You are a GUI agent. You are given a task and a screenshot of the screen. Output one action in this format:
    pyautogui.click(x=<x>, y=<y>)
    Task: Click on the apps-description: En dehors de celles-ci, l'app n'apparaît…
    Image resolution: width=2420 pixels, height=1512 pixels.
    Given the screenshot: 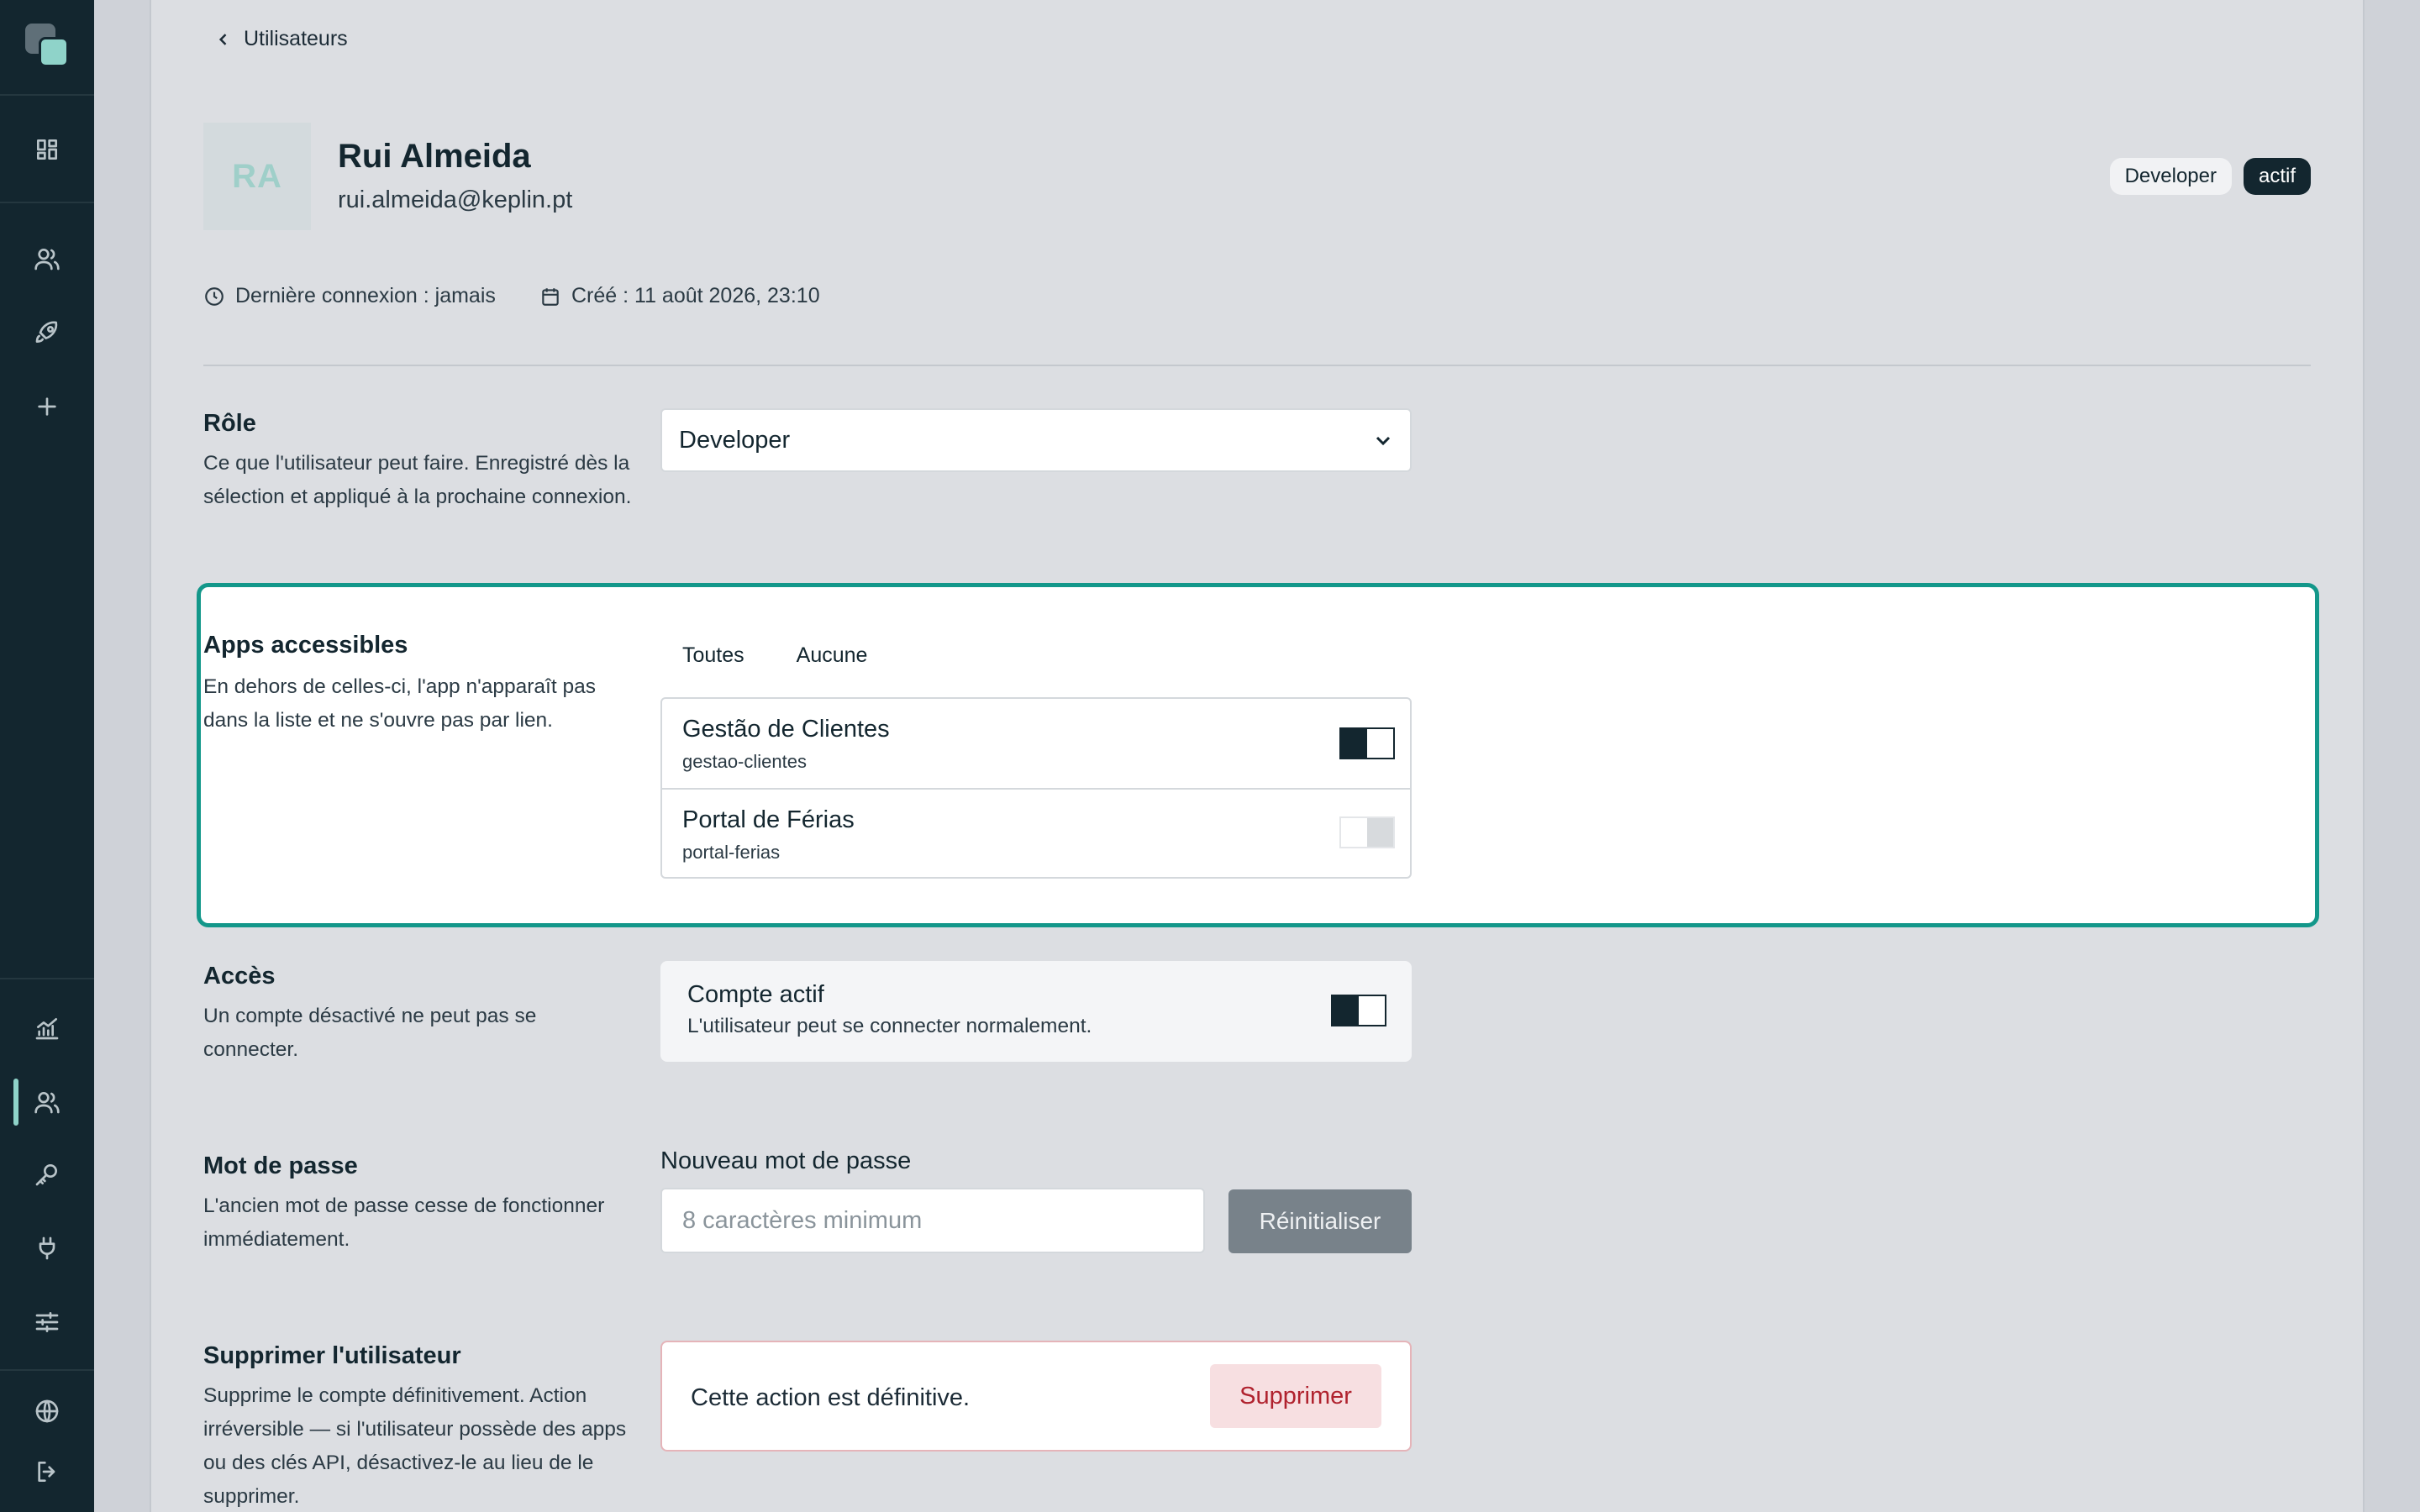 What is the action you would take?
    pyautogui.click(x=399, y=703)
    